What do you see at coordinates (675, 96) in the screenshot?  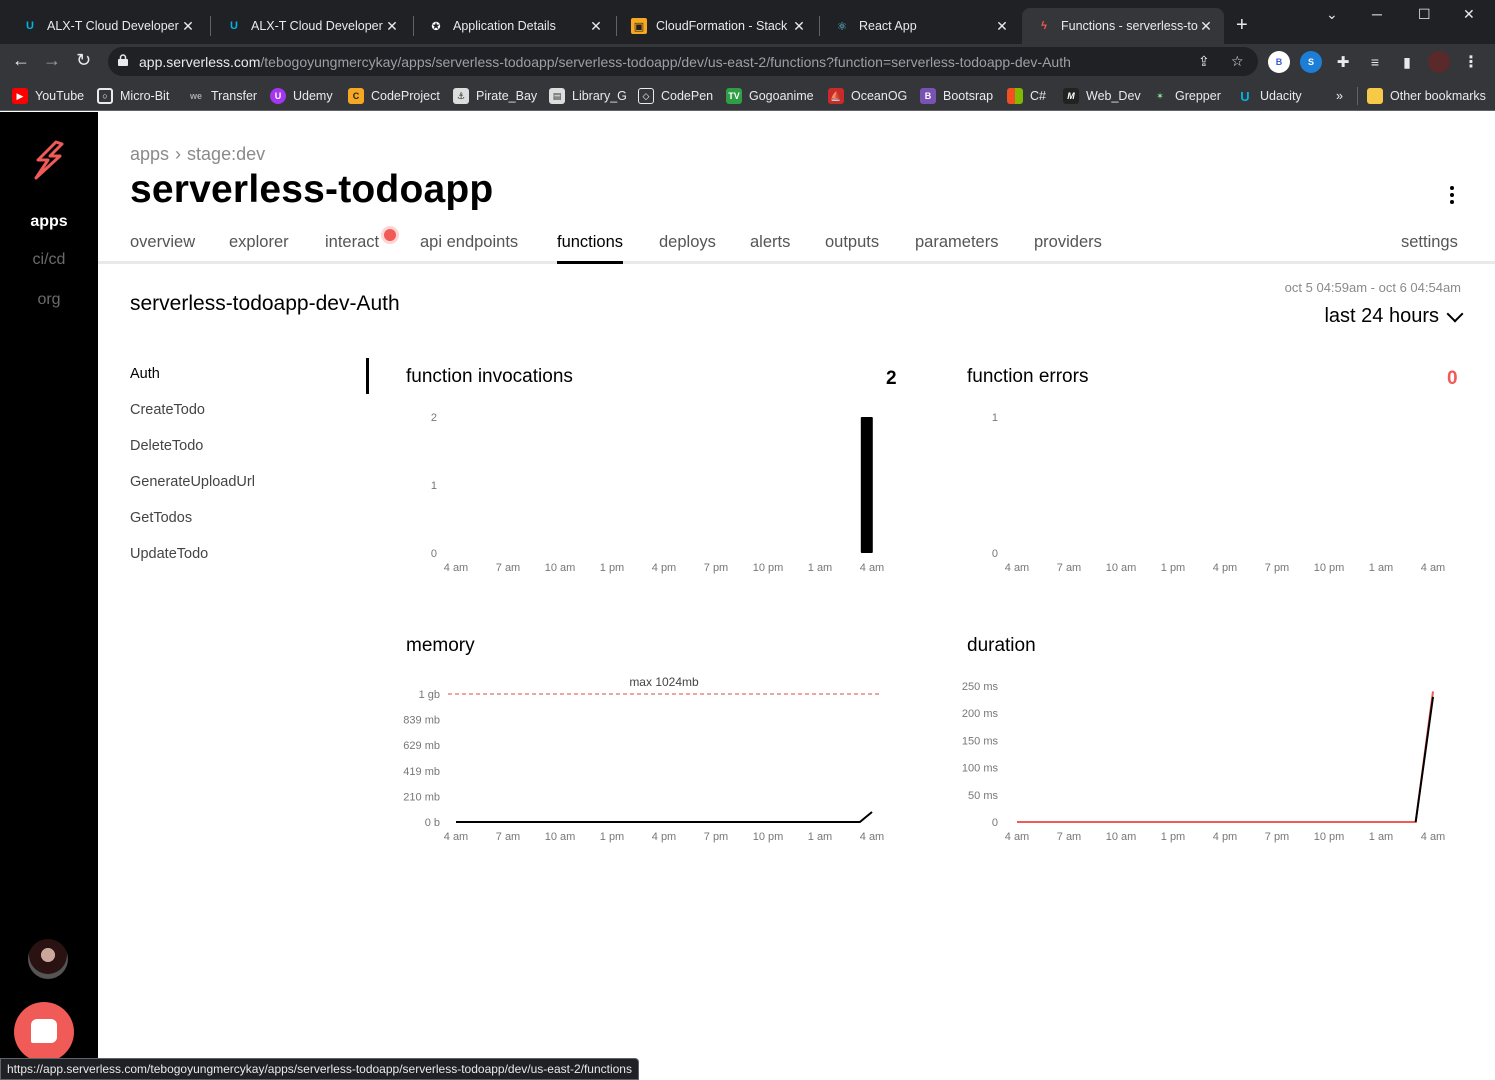 I see `bookmark-codepen: ◇ CodePen` at bounding box center [675, 96].